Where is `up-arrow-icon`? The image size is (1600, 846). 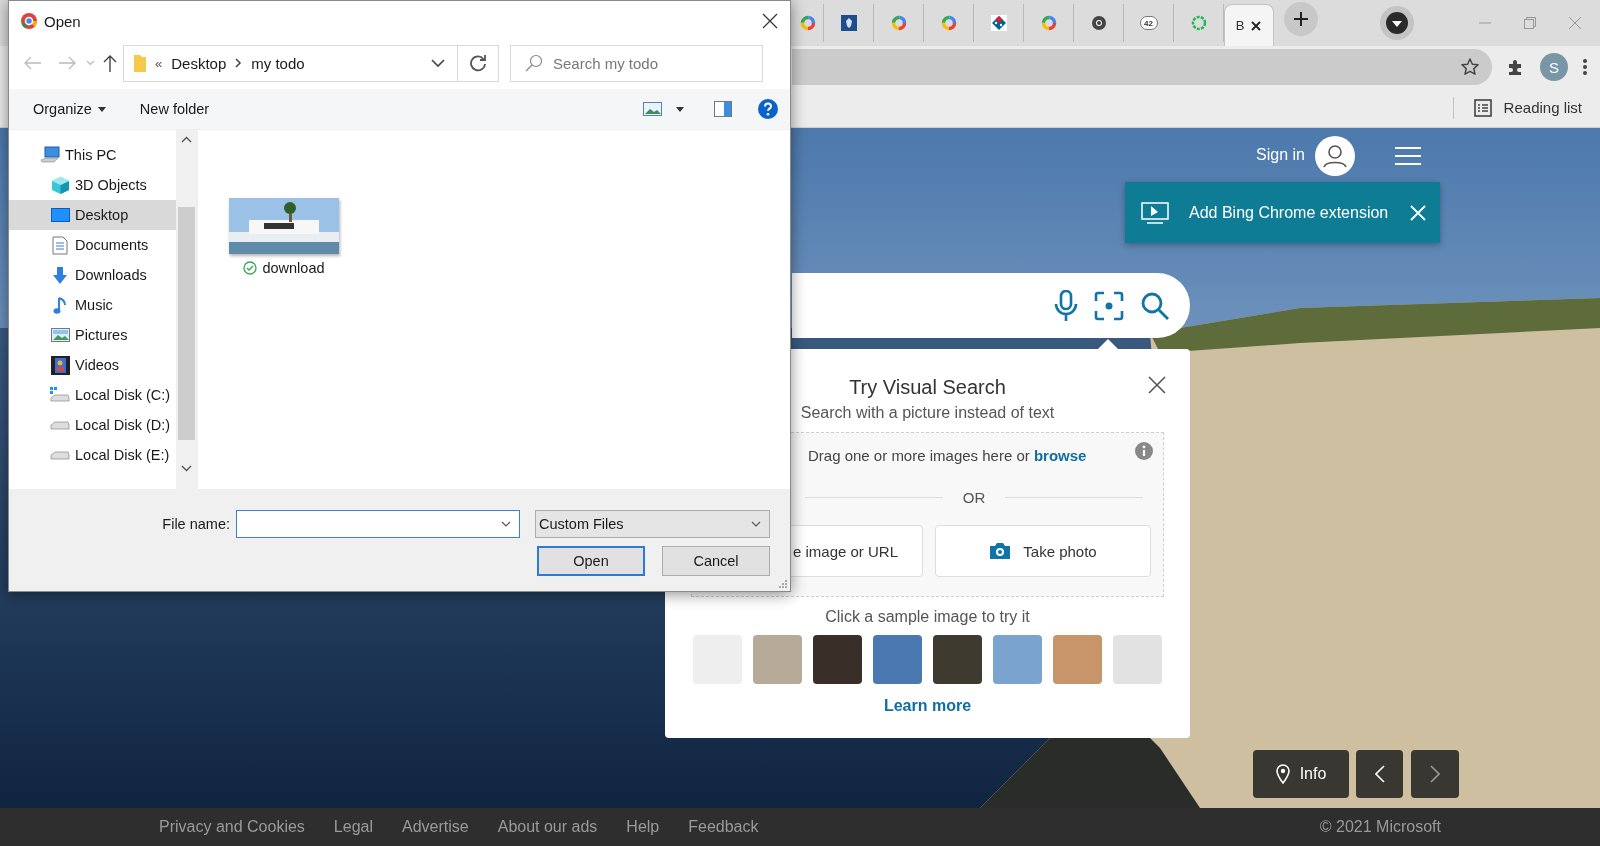 up-arrow-icon is located at coordinates (110, 63).